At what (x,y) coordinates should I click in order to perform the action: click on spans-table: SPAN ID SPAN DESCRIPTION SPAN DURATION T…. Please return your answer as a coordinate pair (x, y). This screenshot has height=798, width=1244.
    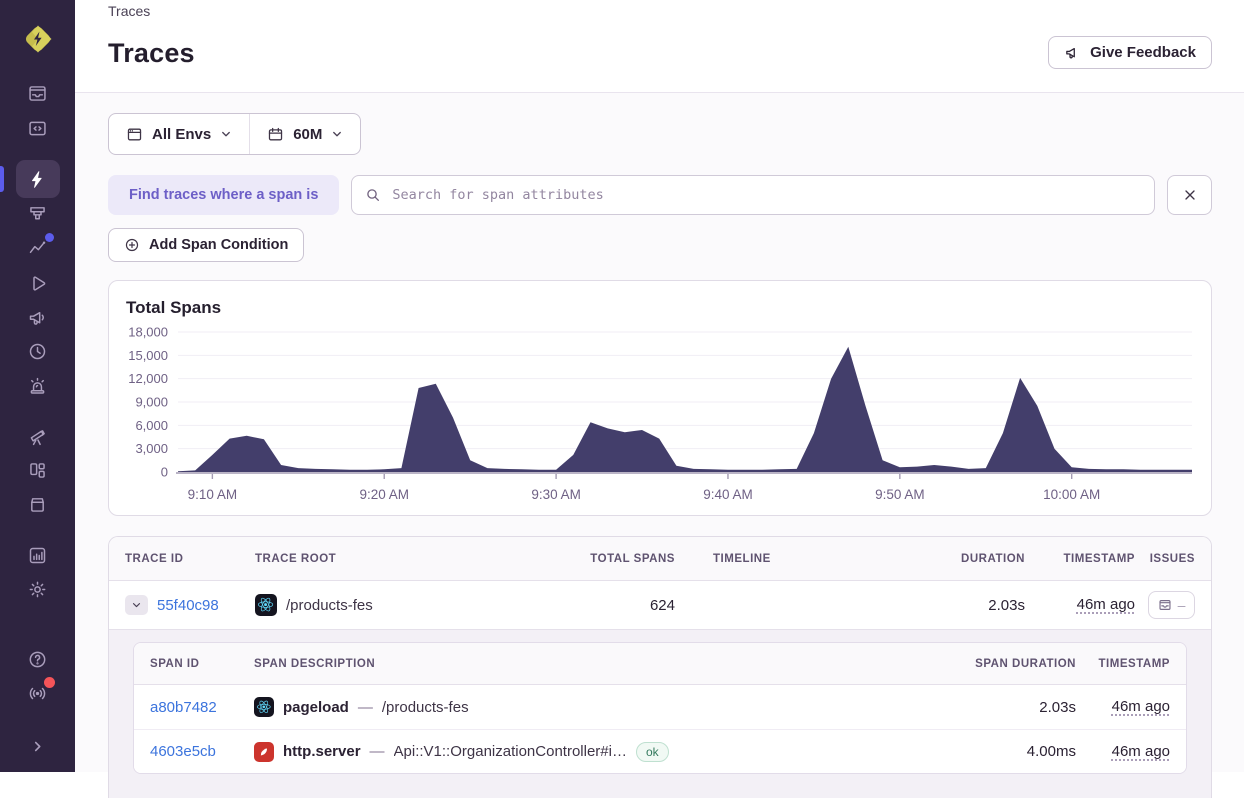
    Looking at the image, I should click on (660, 708).